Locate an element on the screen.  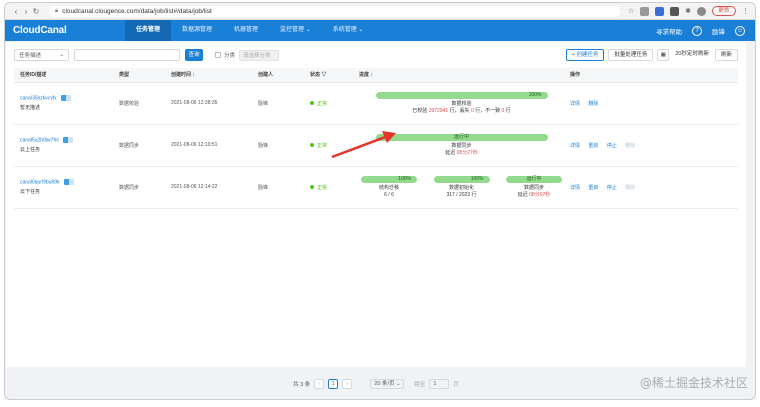
forward-icon: › is located at coordinates (26, 11).